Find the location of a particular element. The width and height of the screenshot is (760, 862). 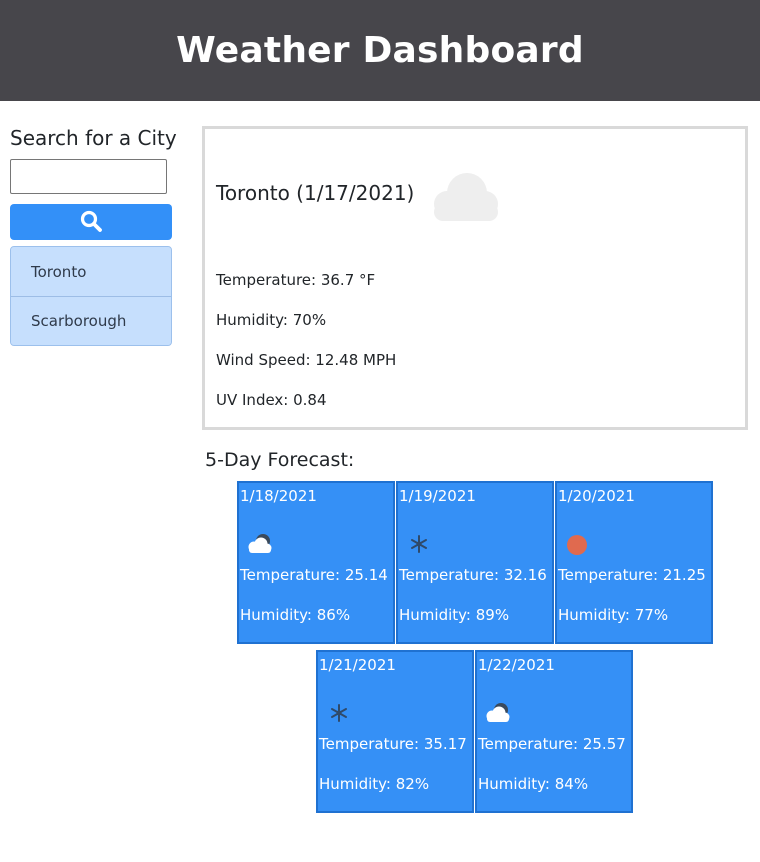

sun-icon is located at coordinates (577, 547).